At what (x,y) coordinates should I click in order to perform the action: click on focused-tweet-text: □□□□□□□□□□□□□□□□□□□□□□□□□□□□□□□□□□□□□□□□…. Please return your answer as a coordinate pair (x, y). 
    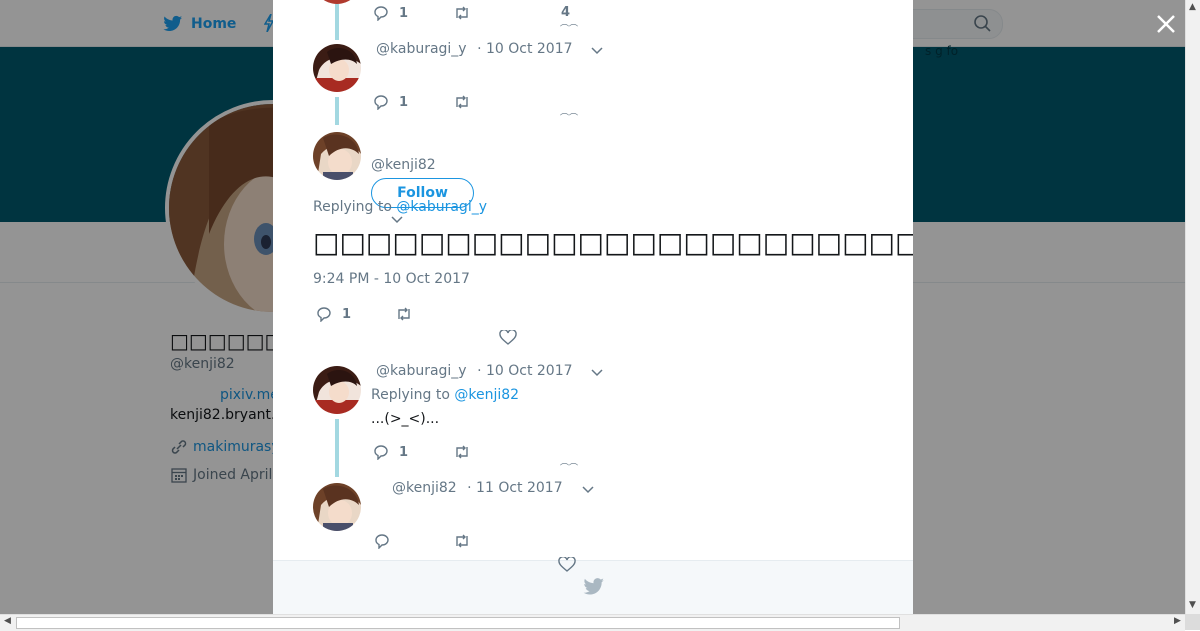
    Looking at the image, I should click on (613, 242).